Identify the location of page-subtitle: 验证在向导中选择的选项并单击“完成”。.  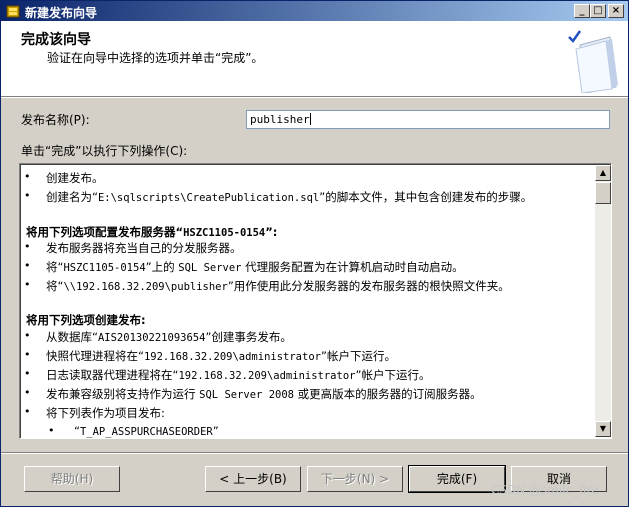
(155, 58).